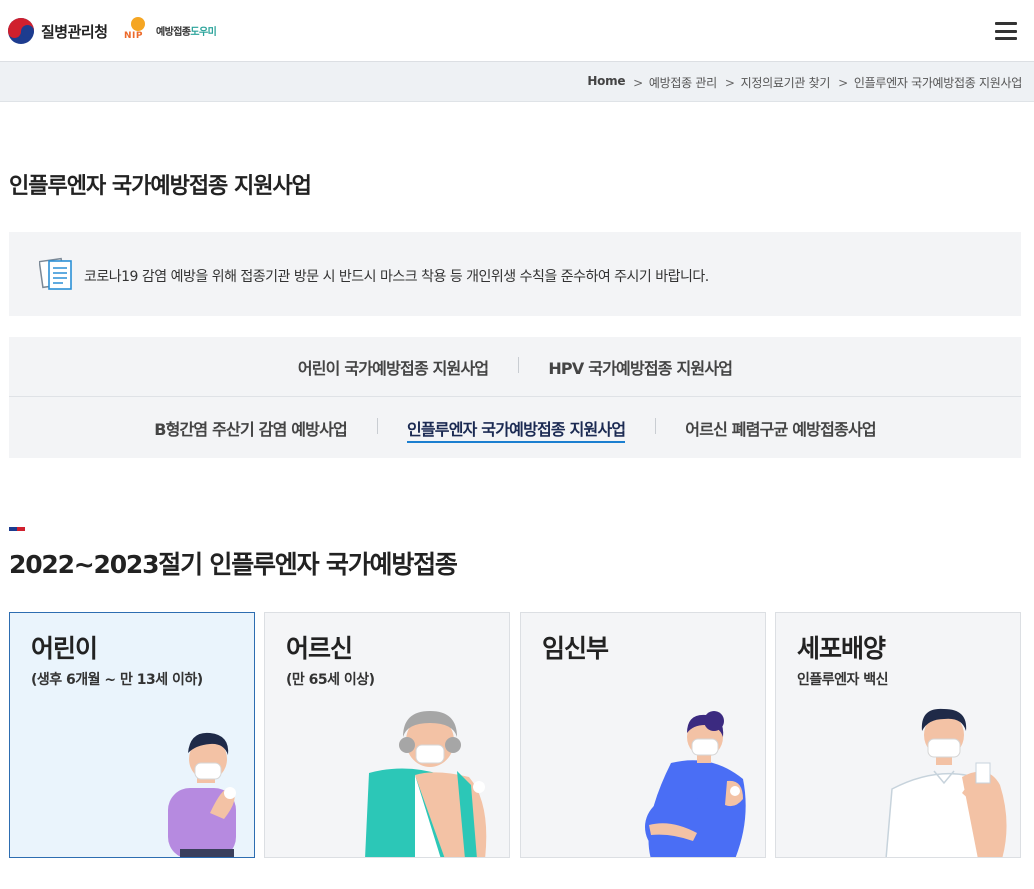  Describe the element at coordinates (606, 82) in the screenshot. I see `breadcrumb-home: Home` at that location.